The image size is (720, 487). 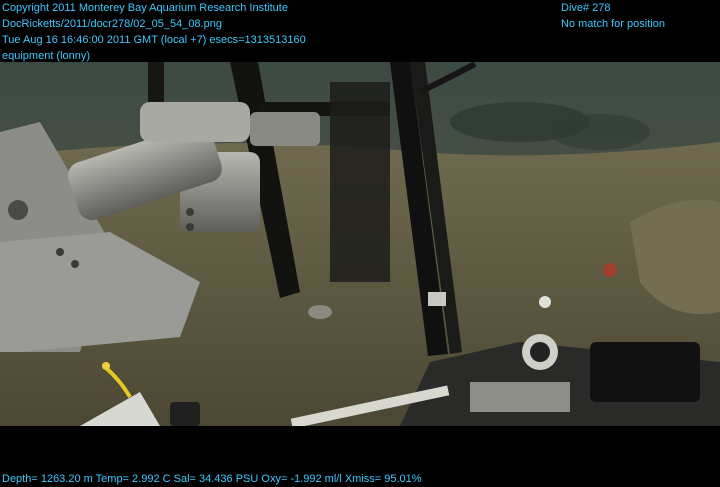 What do you see at coordinates (613, 24) in the screenshot?
I see `position-status-text: No match for position` at bounding box center [613, 24].